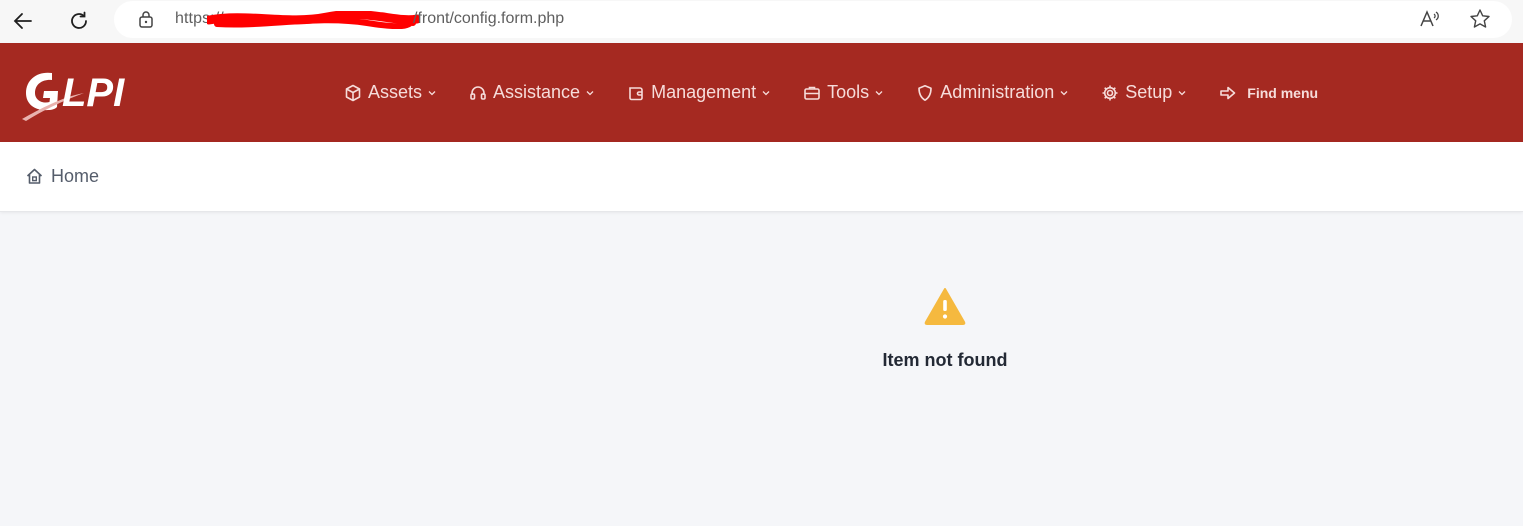 Image resolution: width=1523 pixels, height=526 pixels. What do you see at coordinates (761, 177) in the screenshot?
I see `breadcrumb: Home` at bounding box center [761, 177].